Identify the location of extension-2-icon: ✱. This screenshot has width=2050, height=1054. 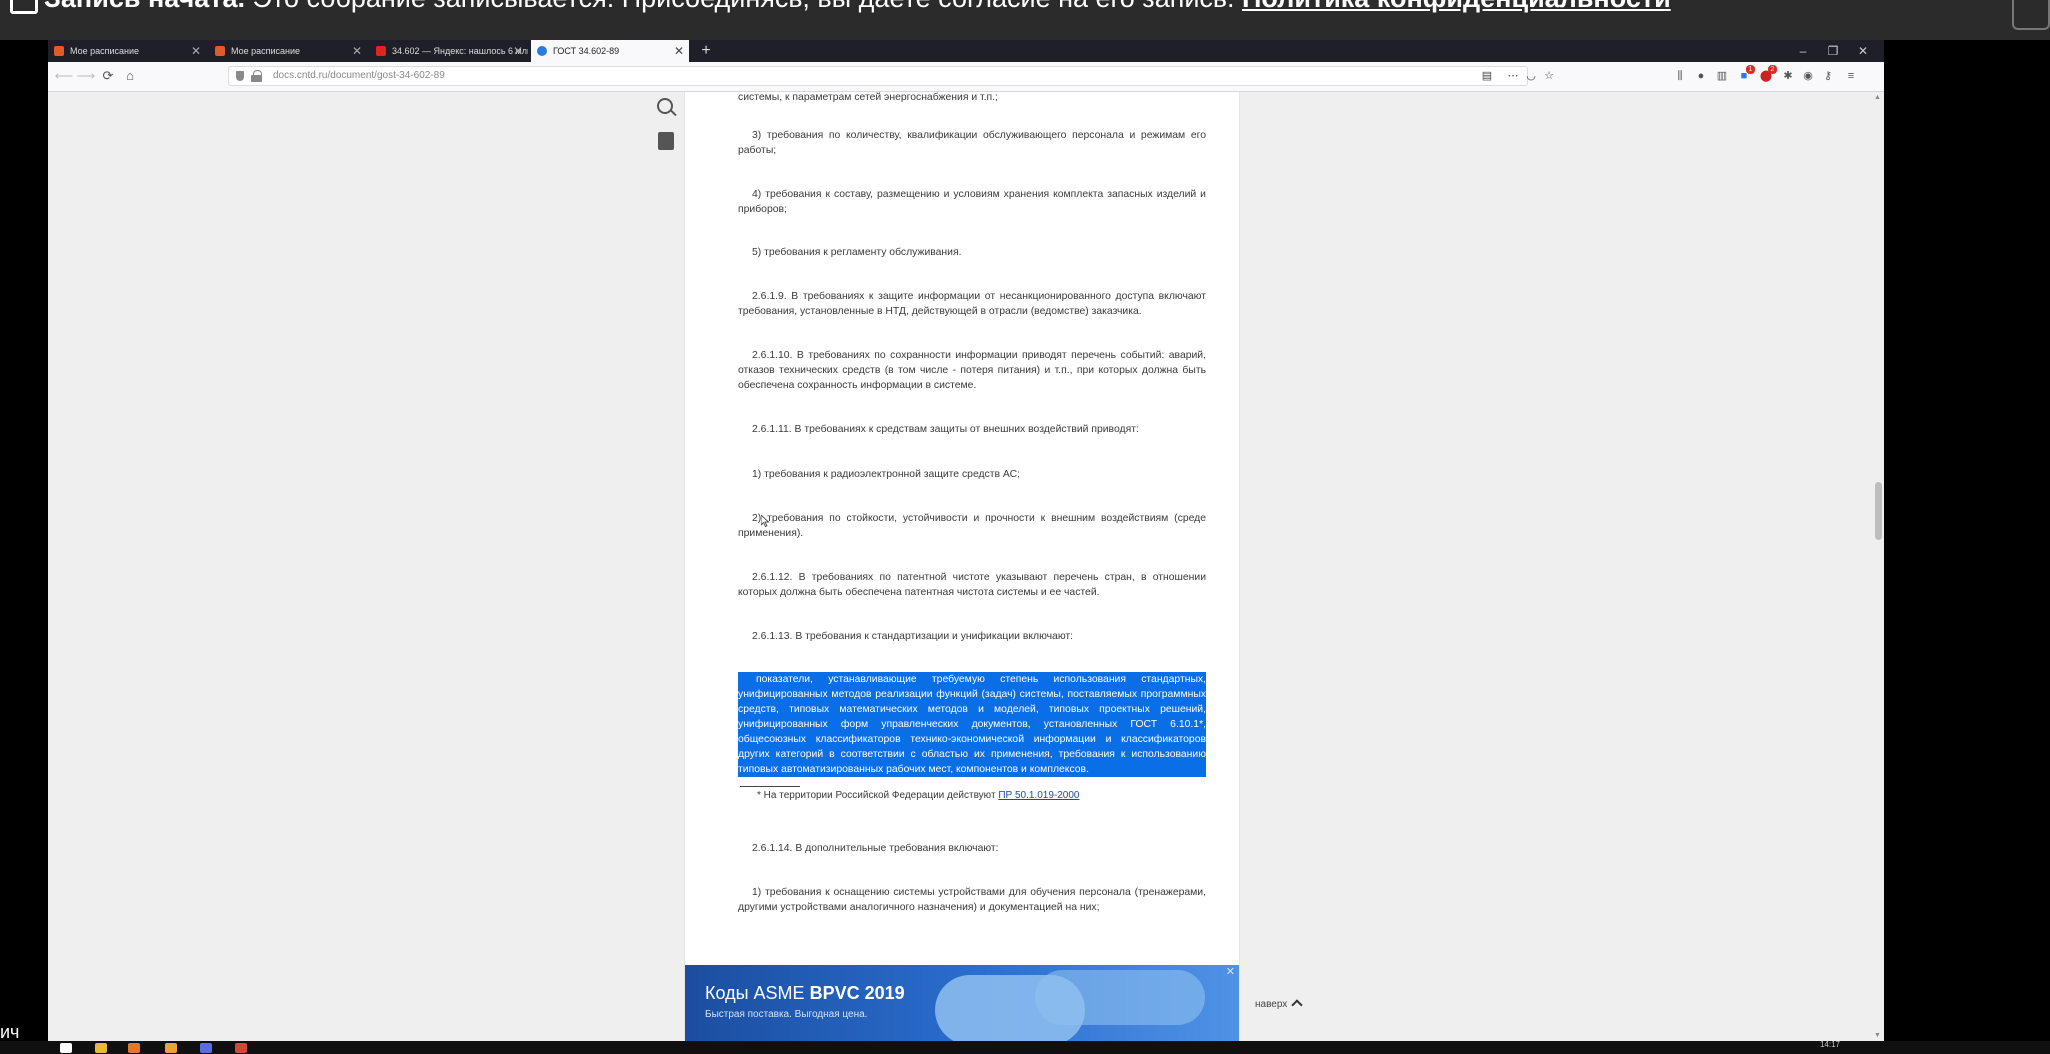
(1788, 76).